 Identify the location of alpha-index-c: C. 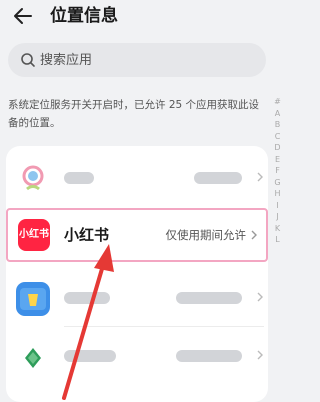
(277, 137).